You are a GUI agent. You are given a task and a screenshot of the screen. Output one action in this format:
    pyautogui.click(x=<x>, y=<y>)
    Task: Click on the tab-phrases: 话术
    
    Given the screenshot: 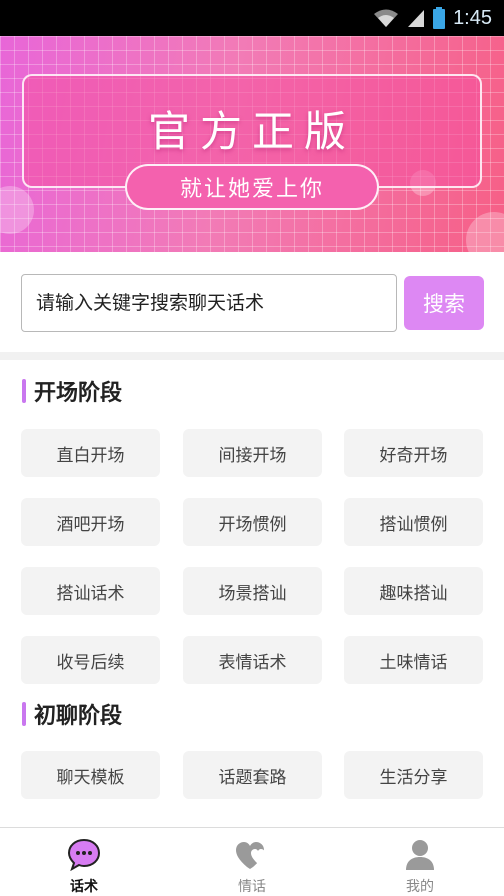 What is the action you would take?
    pyautogui.click(x=84, y=862)
    